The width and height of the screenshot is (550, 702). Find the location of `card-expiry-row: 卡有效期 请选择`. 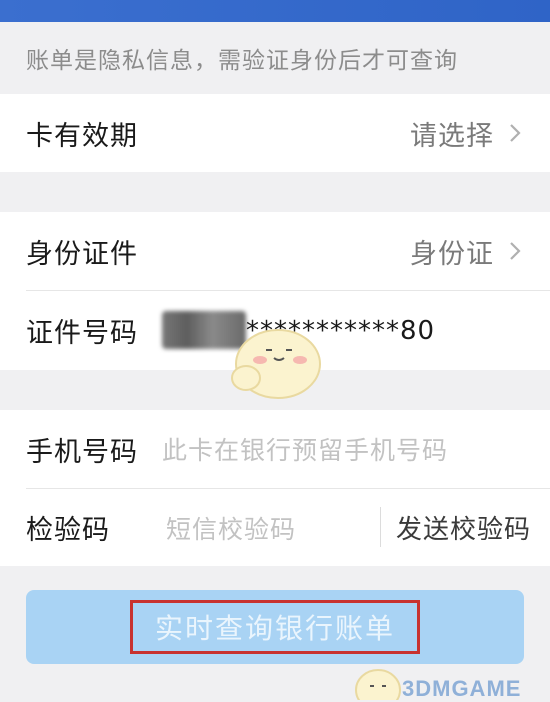

card-expiry-row: 卡有效期 请选择 is located at coordinates (275, 133).